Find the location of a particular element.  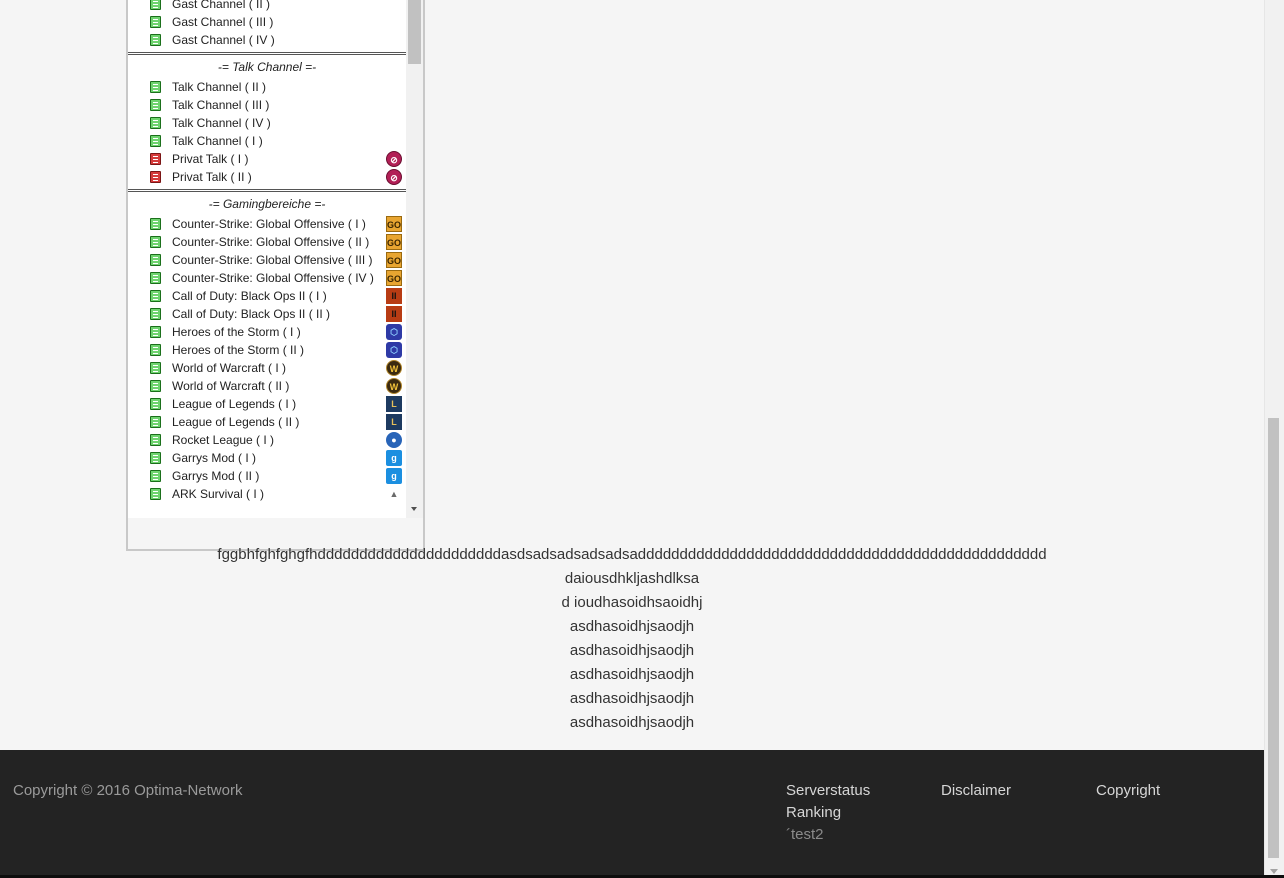

channel-row: Gast Channel ( IV ) is located at coordinates (267, 40).